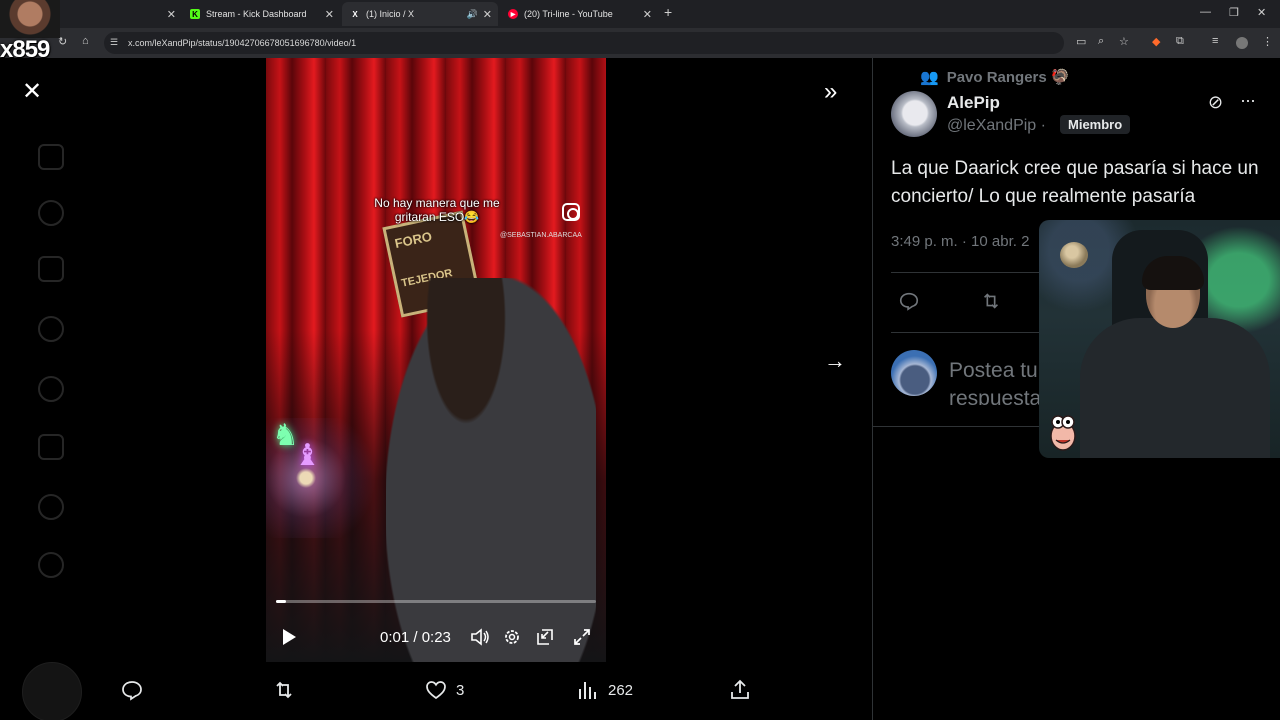  Describe the element at coordinates (914, 373) in the screenshot. I see `current-user-avatar` at that location.